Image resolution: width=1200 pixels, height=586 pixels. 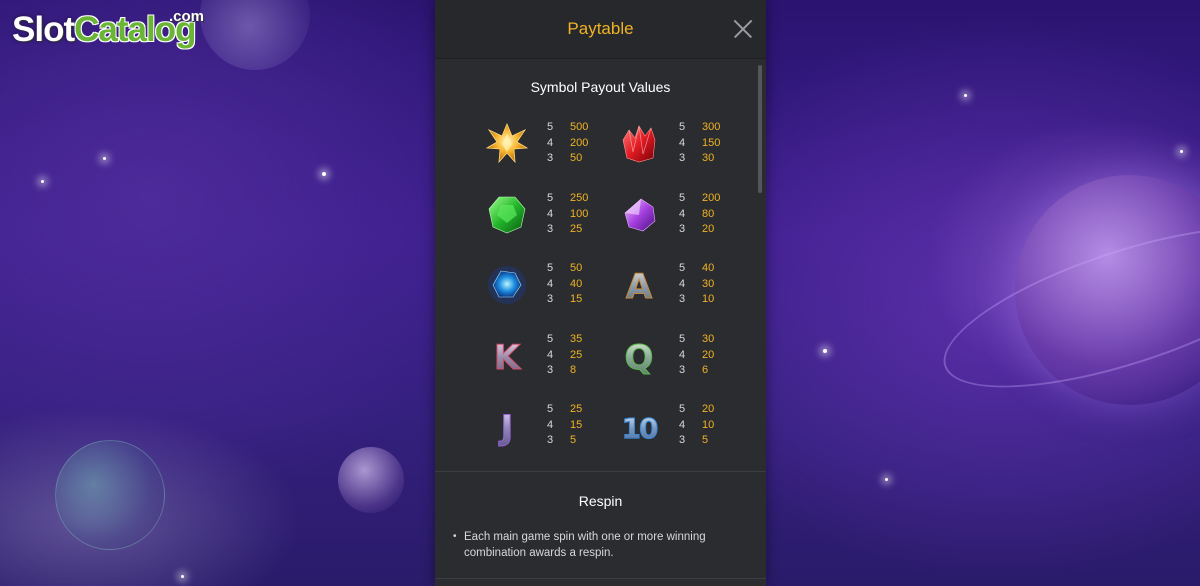 I want to click on symbol-cell-letter-k: K 5 4 3 35 25 8, so click(x=555, y=360).